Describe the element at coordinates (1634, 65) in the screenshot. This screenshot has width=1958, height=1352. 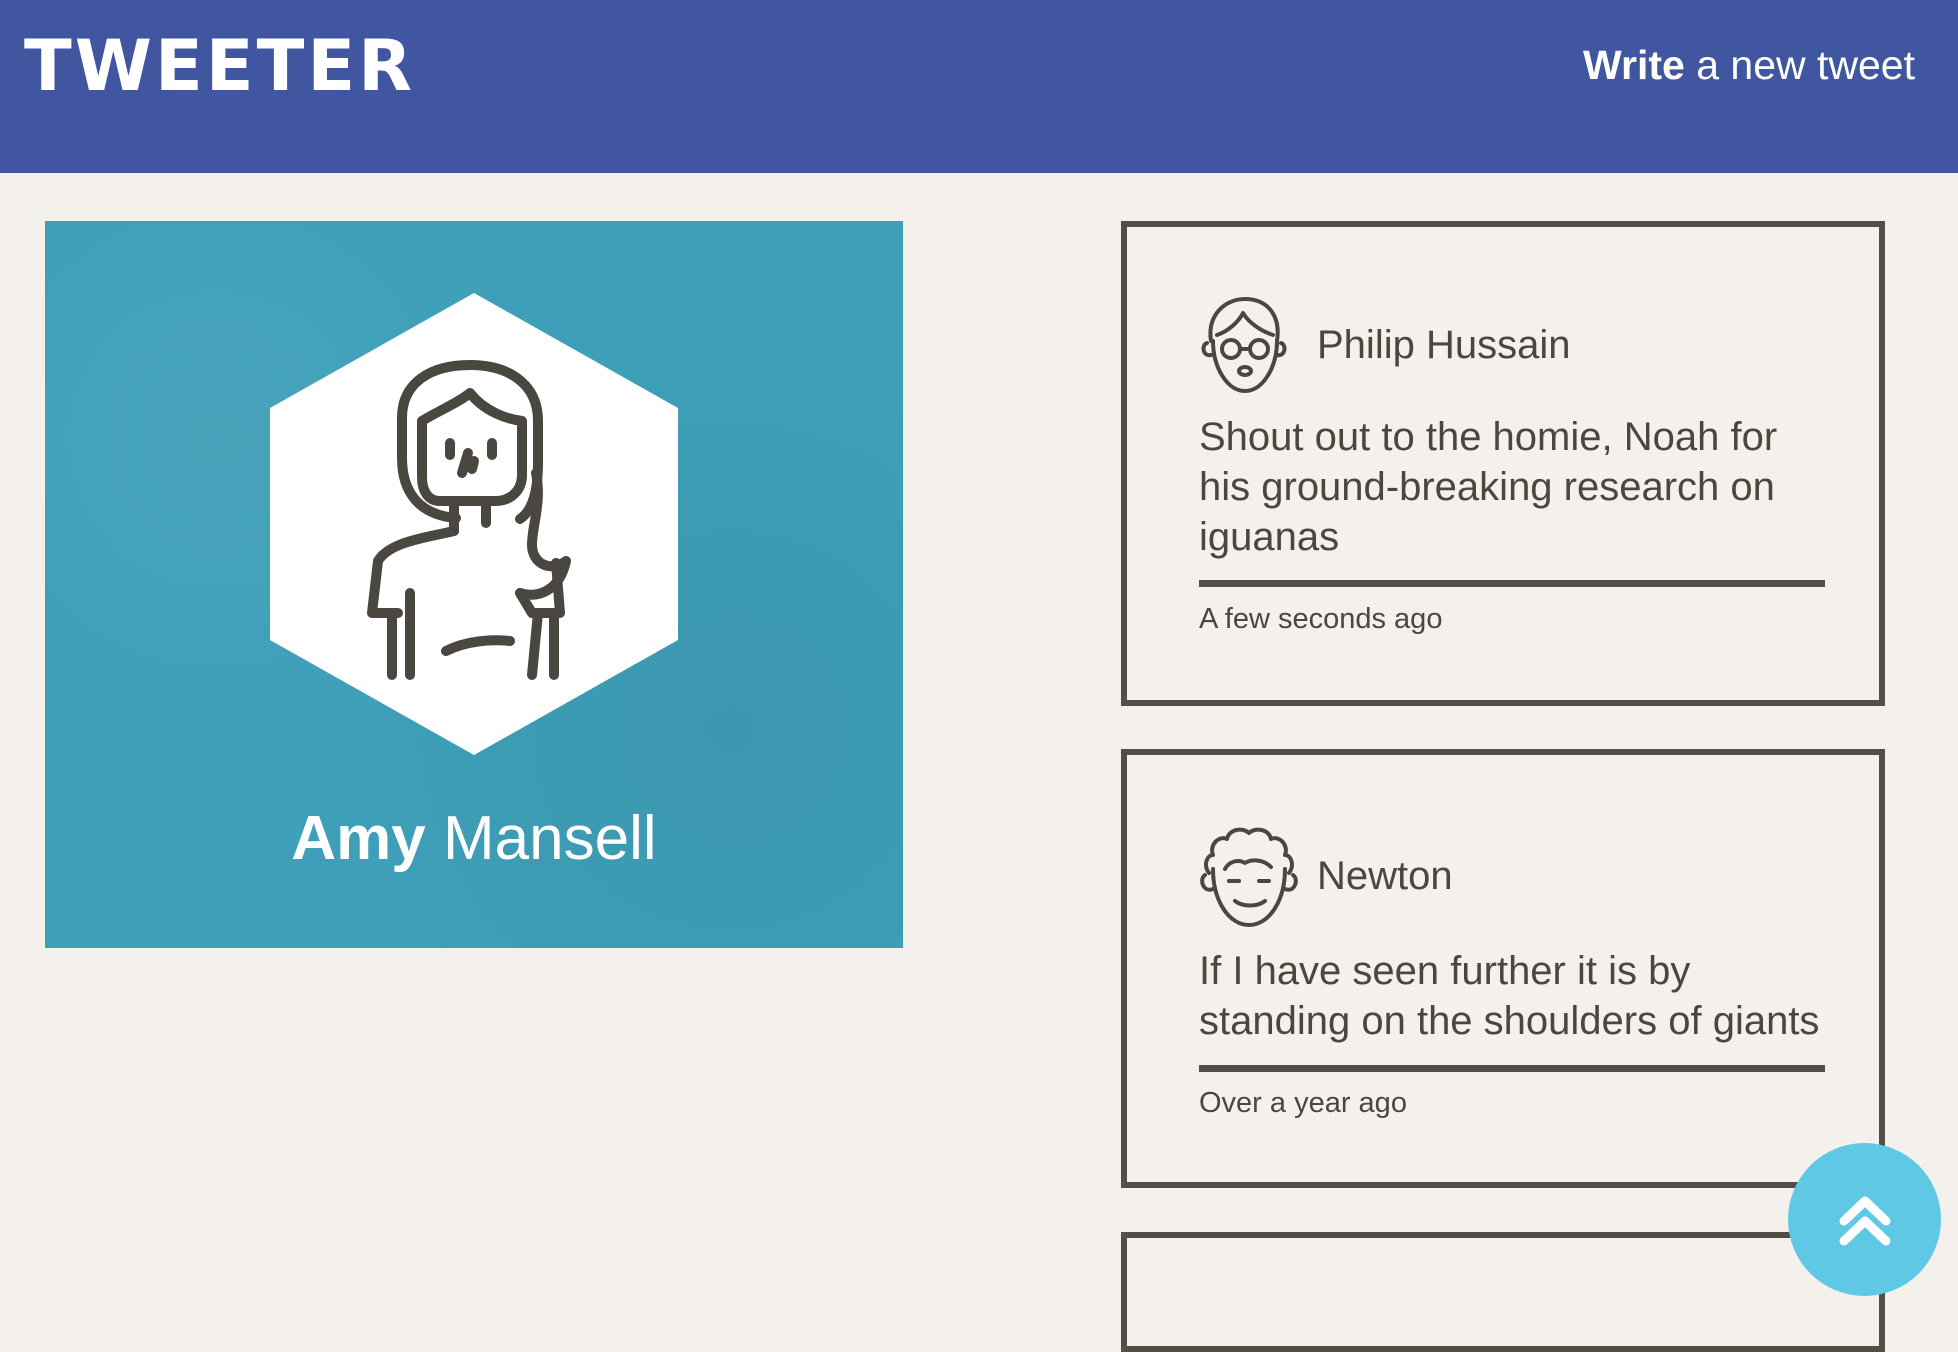
I see `compose-strong-label: Write` at that location.